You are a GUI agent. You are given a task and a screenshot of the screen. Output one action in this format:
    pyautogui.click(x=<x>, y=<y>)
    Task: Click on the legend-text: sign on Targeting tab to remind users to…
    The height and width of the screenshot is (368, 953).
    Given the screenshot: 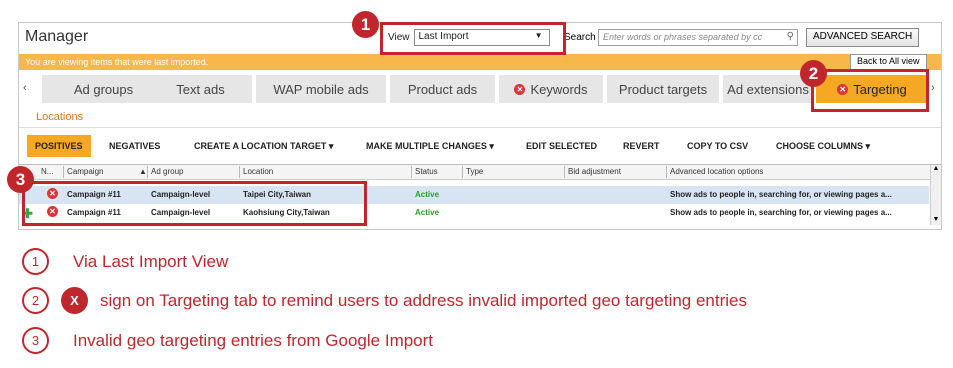 What is the action you would take?
    pyautogui.click(x=424, y=300)
    